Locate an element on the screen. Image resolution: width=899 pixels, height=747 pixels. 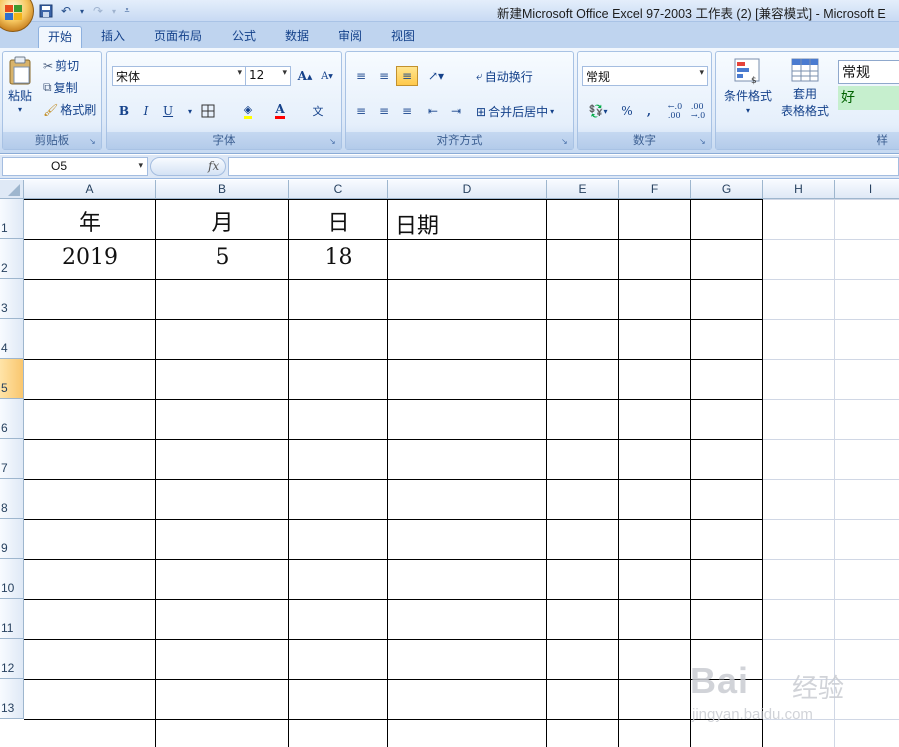
copy-button: ⧉ 复制 is located at coordinates (60, 87).